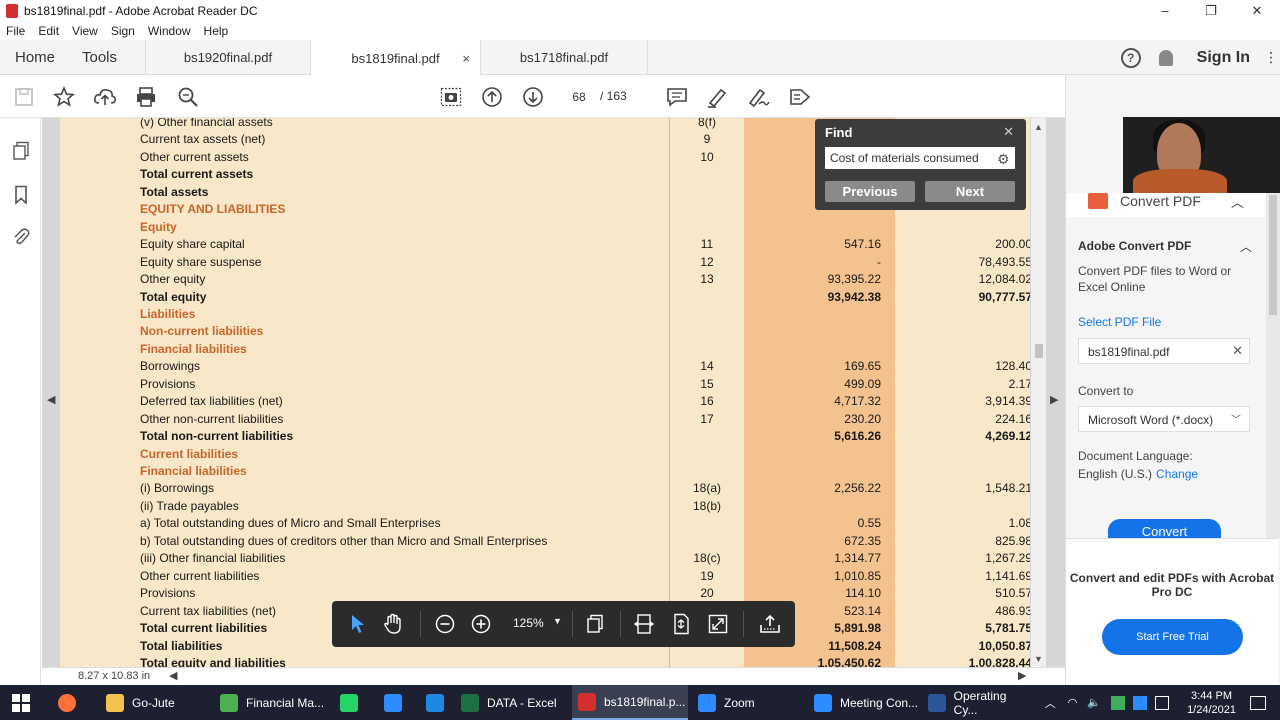  I want to click on convert-button: Convert, so click(1164, 529).